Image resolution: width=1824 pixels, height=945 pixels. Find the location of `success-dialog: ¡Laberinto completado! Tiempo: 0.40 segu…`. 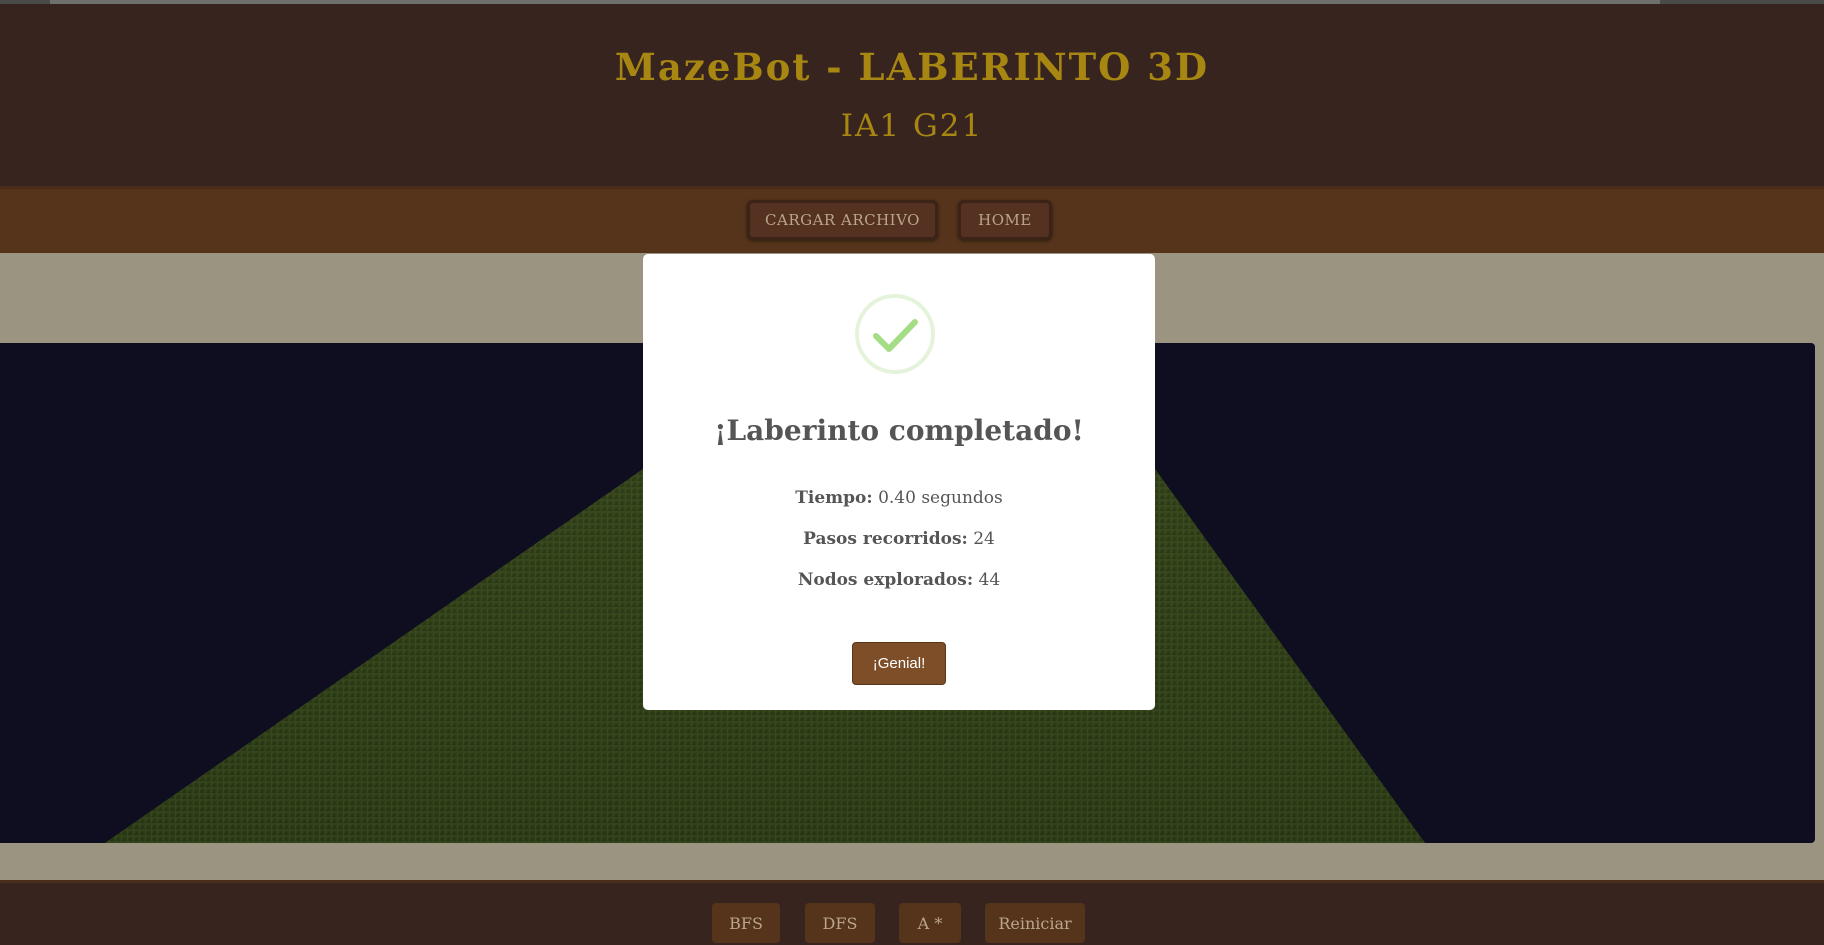

success-dialog: ¡Laberinto completado! Tiempo: 0.40 segu… is located at coordinates (899, 482).